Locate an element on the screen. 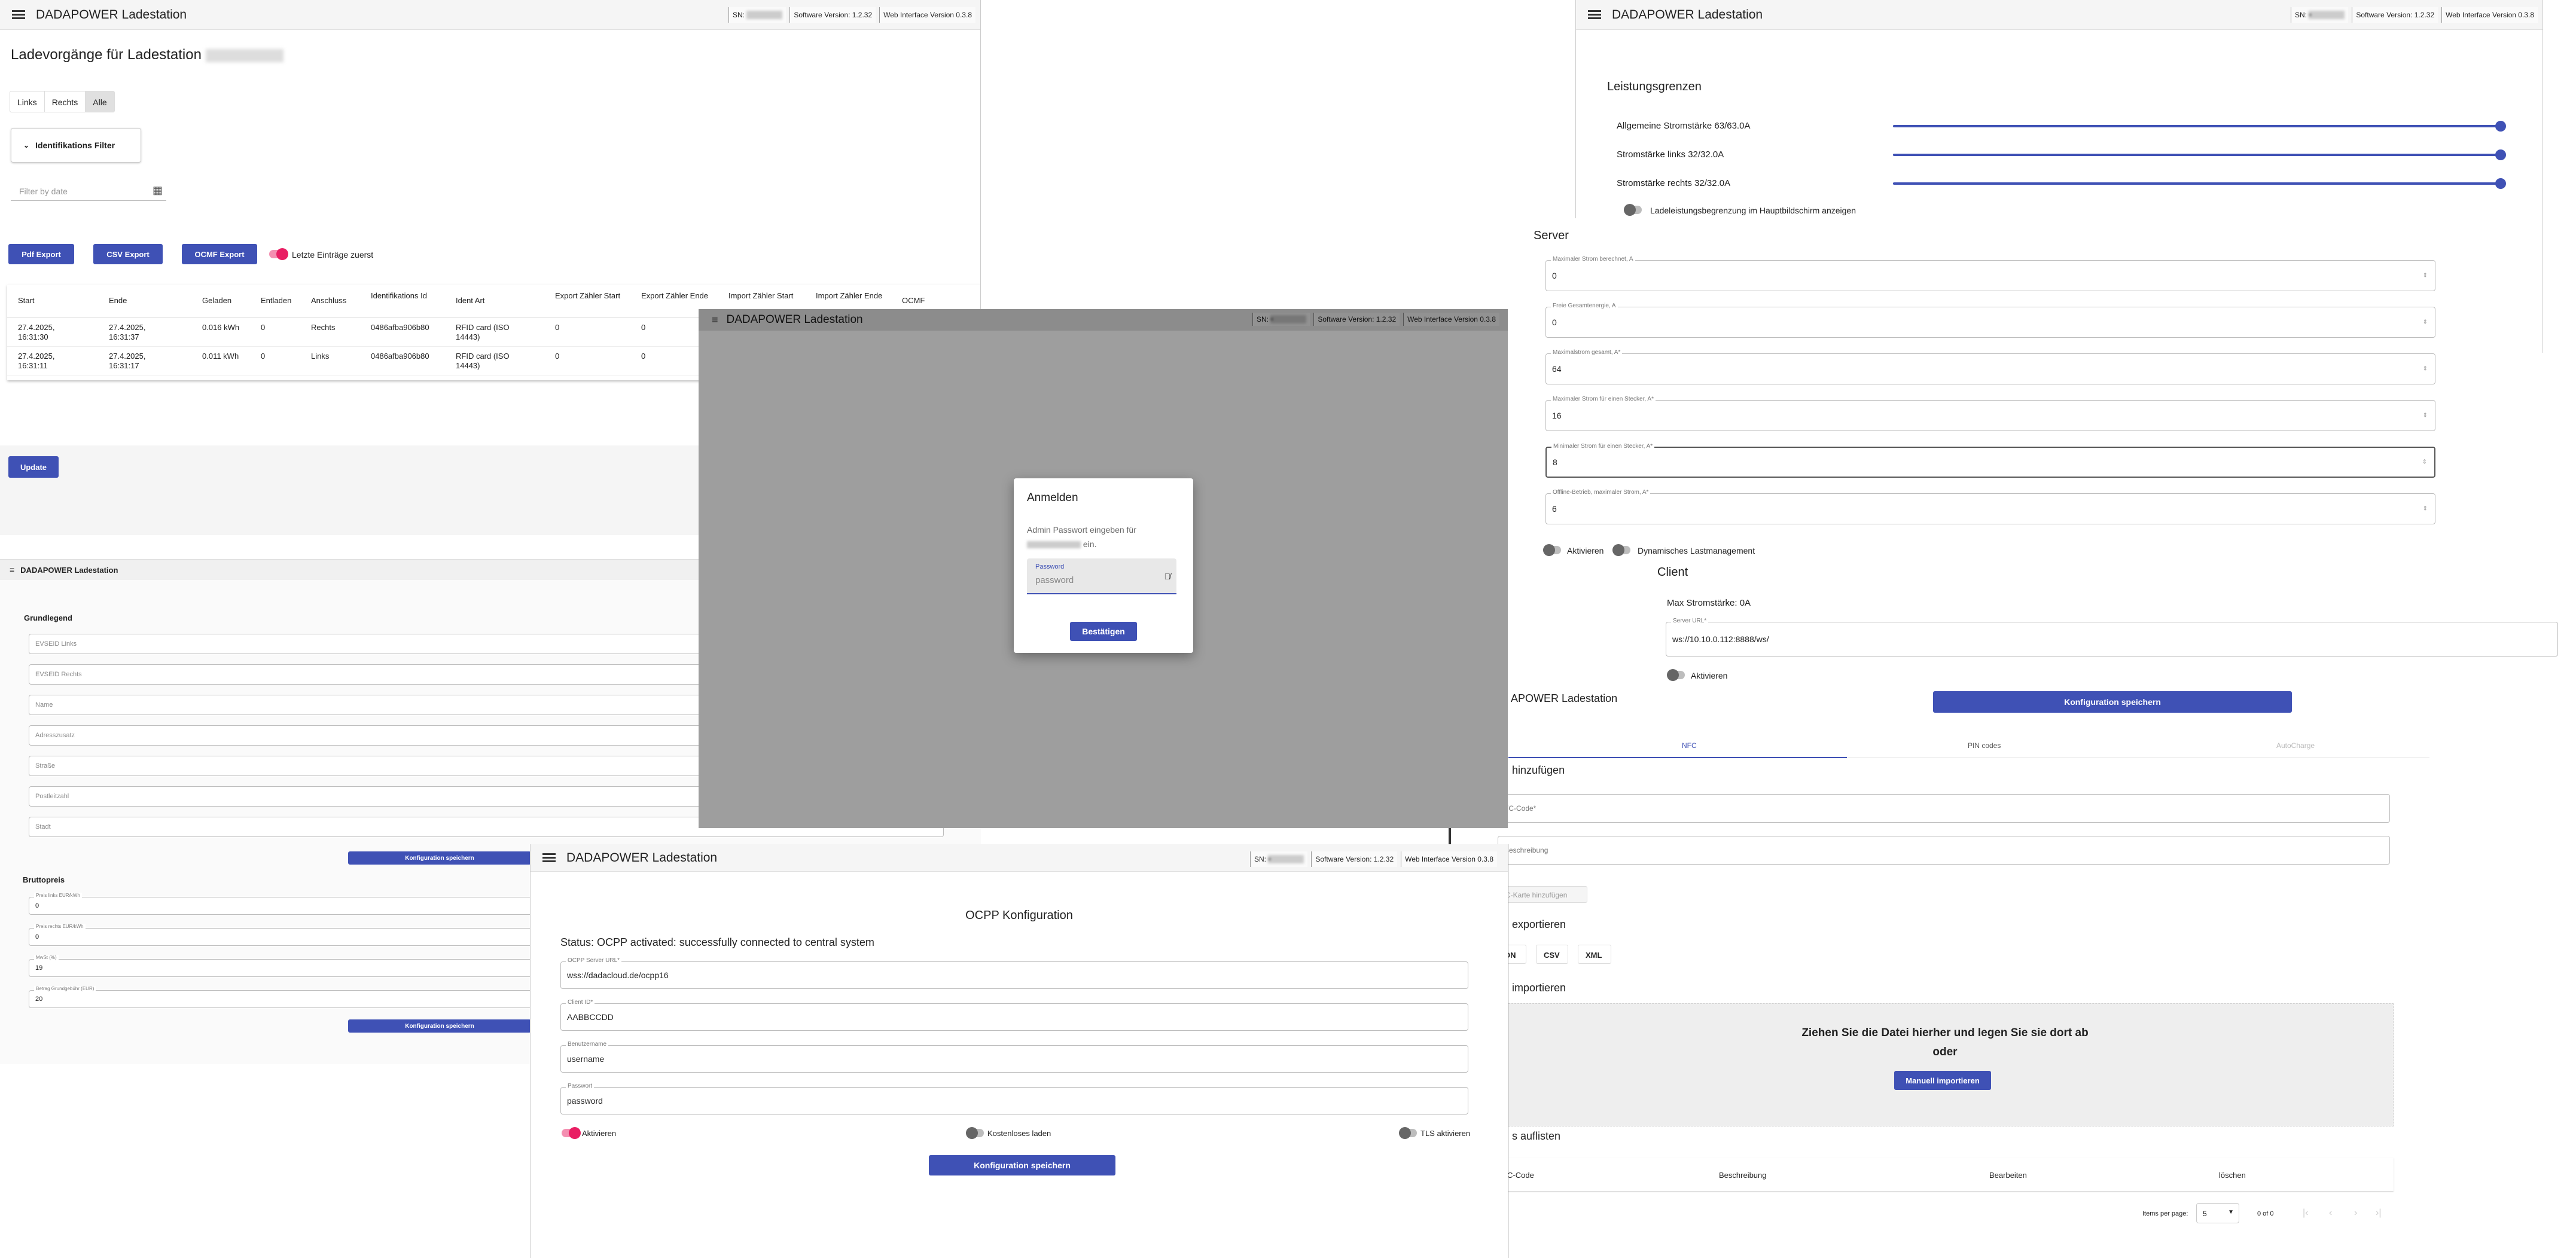 The height and width of the screenshot is (1258, 2576). ocpp-input: Benutzername username is located at coordinates (1014, 1057).